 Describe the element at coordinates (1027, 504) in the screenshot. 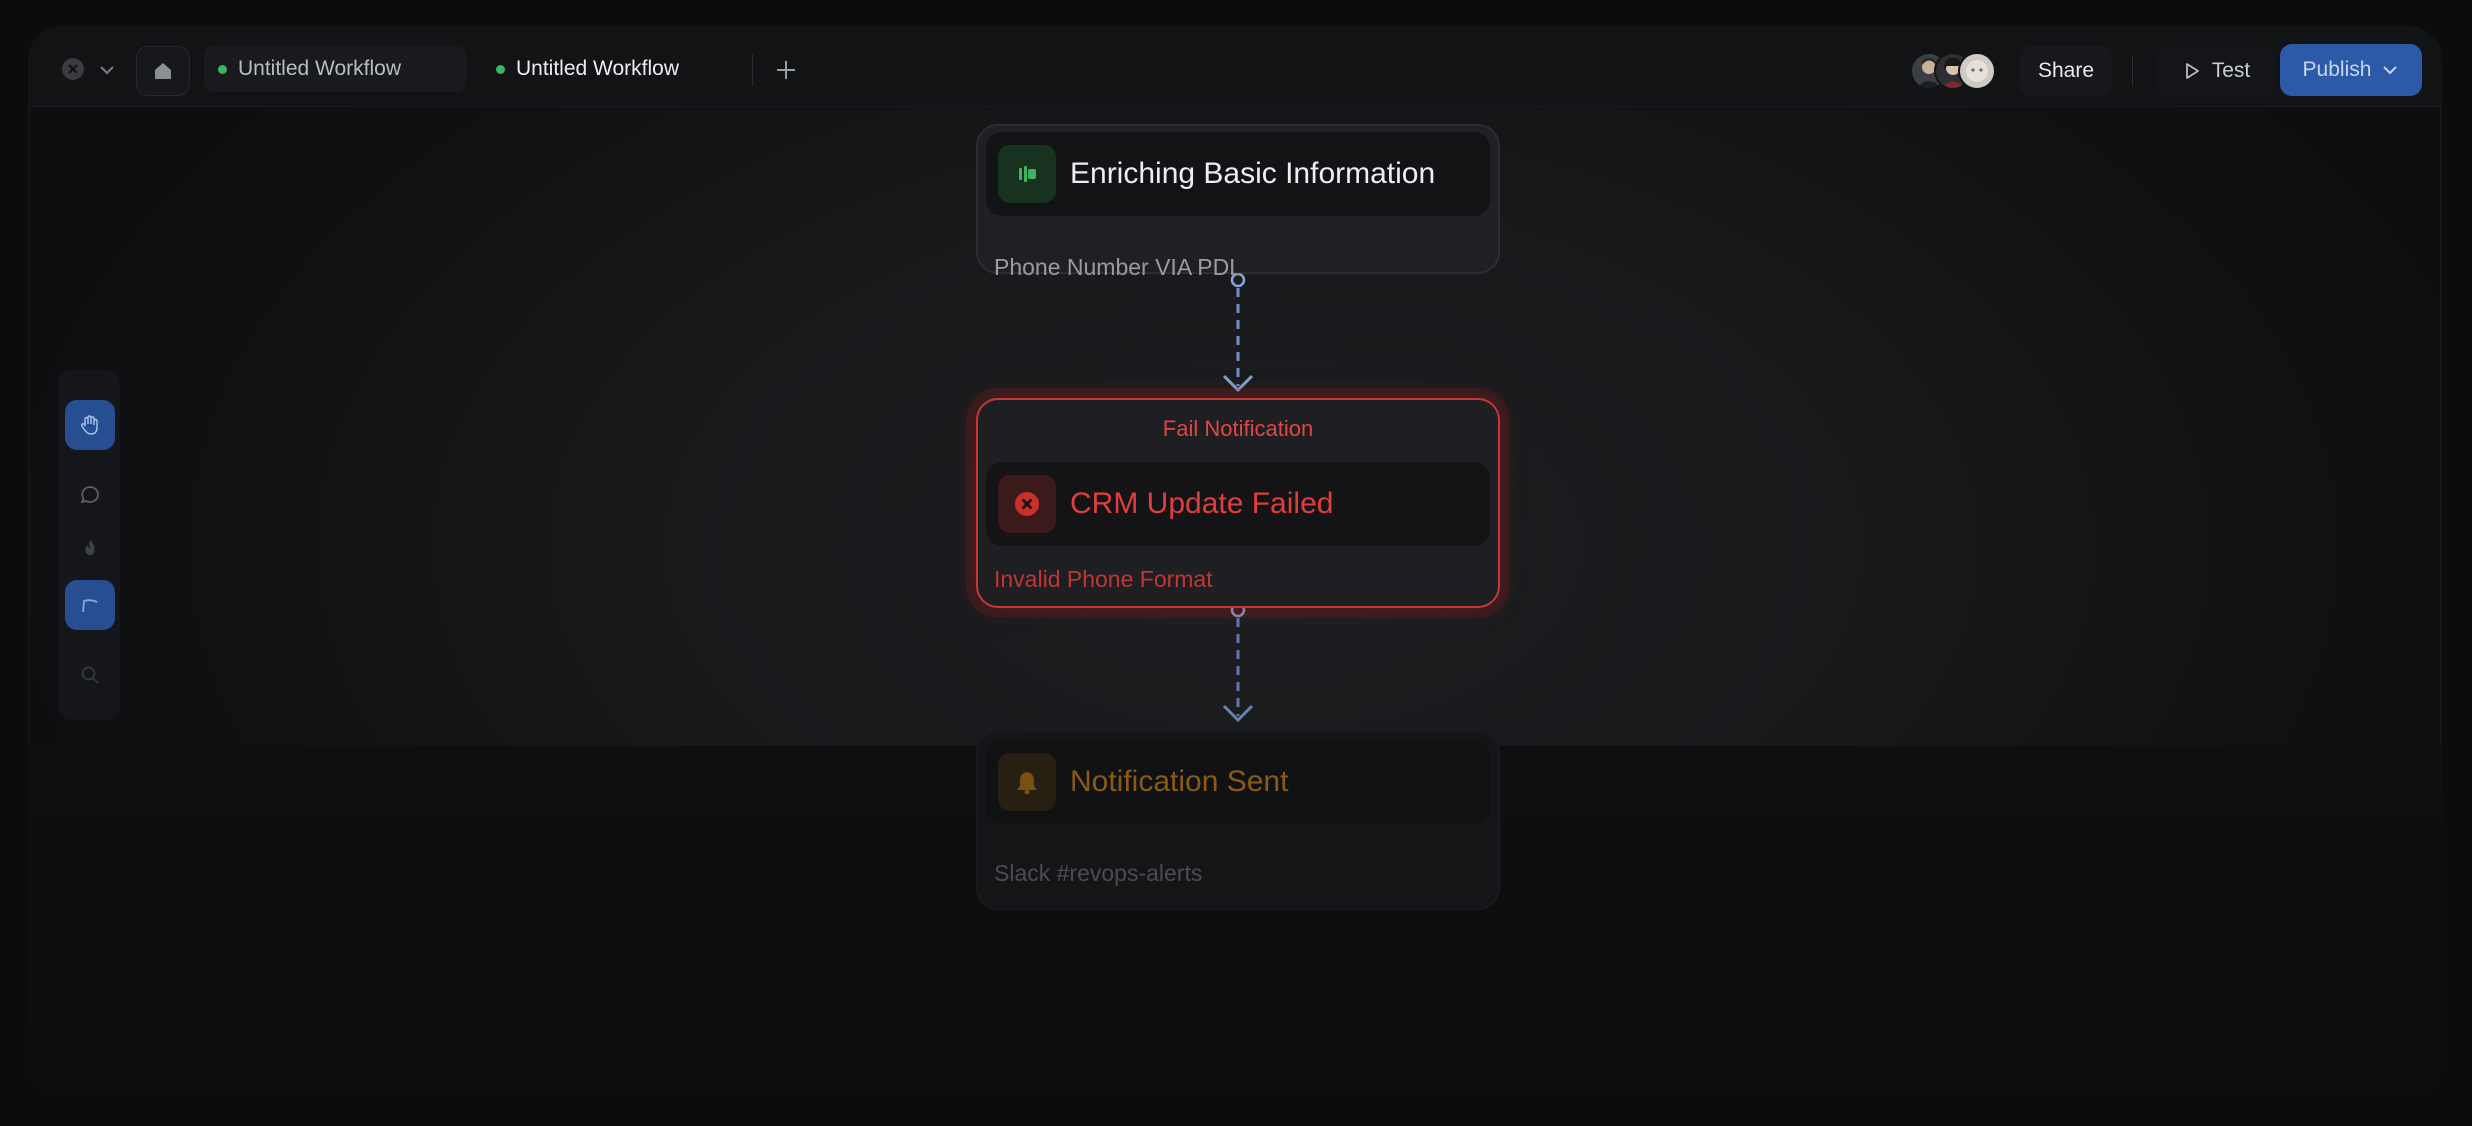

I see `error-icon` at that location.